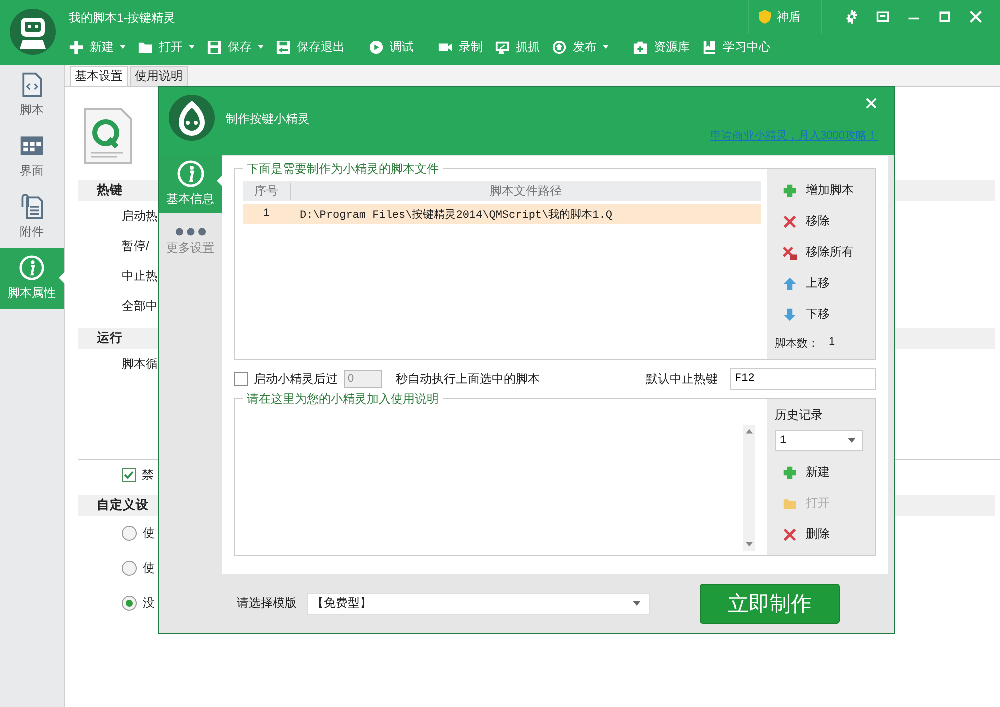  I want to click on toolbar-button: 新建, so click(97, 47).